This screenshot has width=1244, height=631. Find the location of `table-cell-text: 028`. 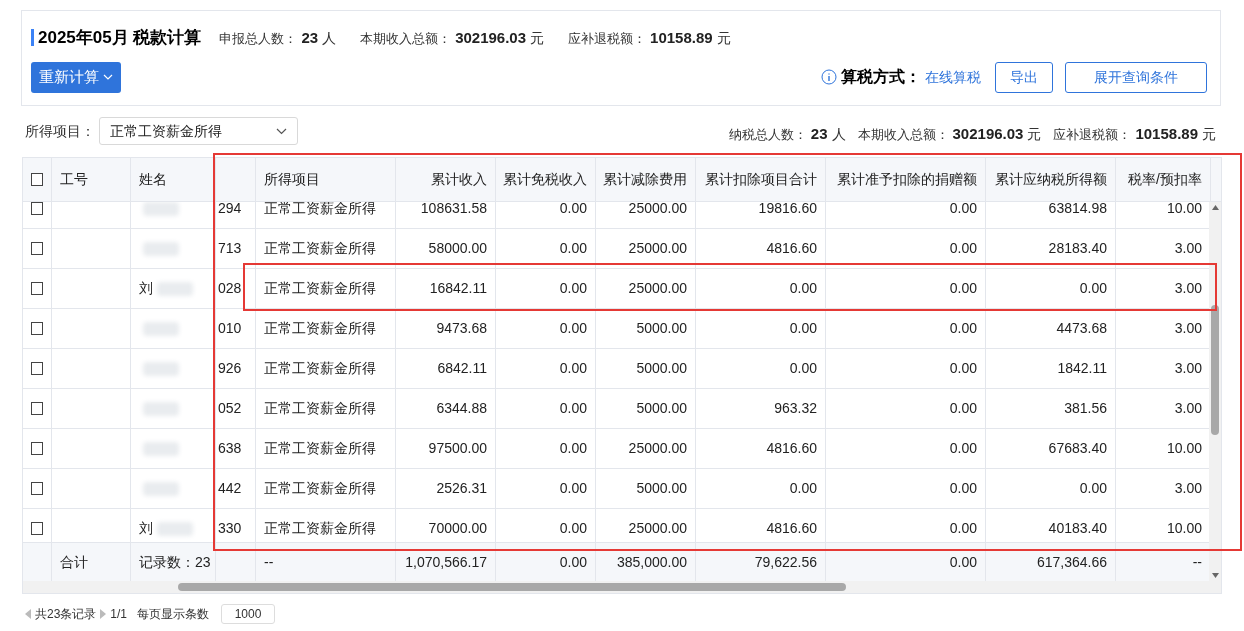

table-cell-text: 028 is located at coordinates (230, 288).